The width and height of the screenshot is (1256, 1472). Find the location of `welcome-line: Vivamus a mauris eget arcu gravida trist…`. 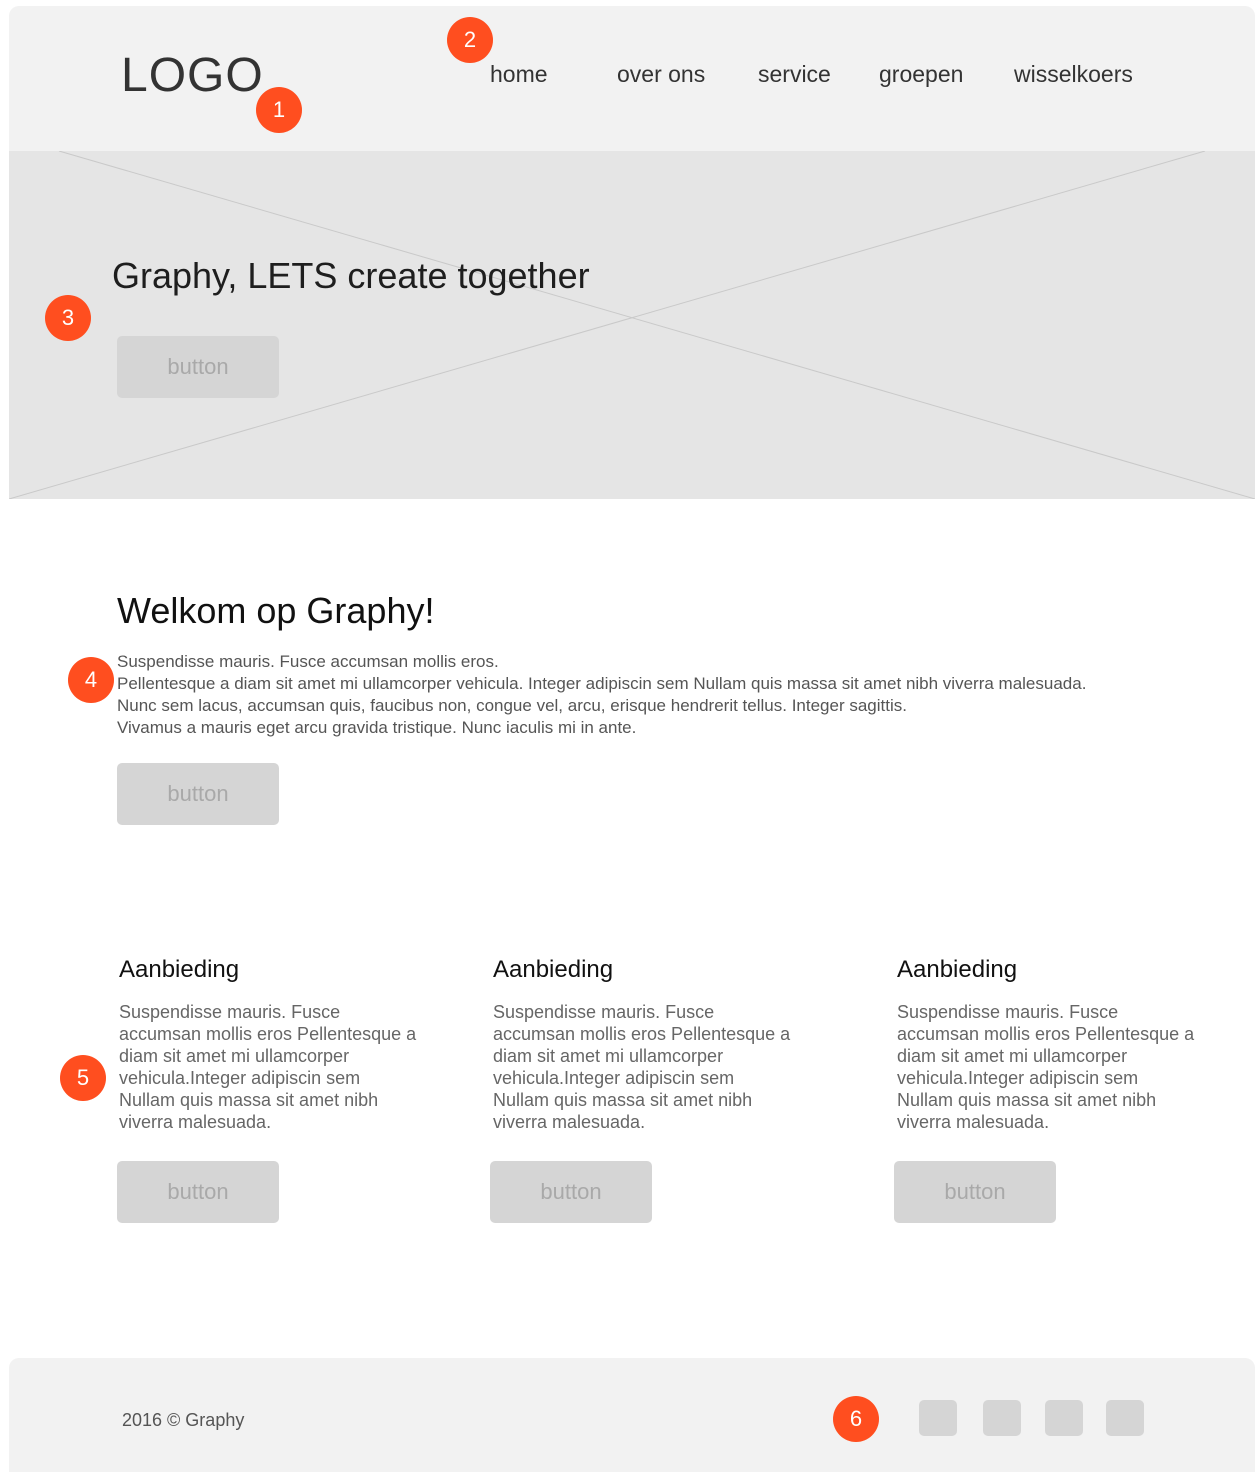

welcome-line: Vivamus a mauris eget arcu gravida trist… is located at coordinates (377, 727).